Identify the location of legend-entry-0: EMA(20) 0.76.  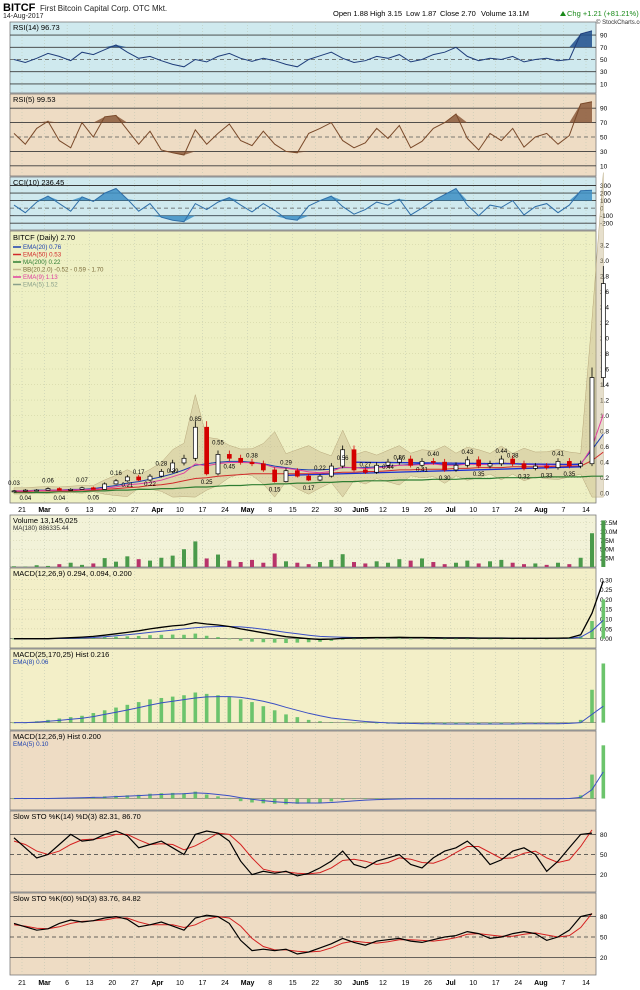
(42, 247).